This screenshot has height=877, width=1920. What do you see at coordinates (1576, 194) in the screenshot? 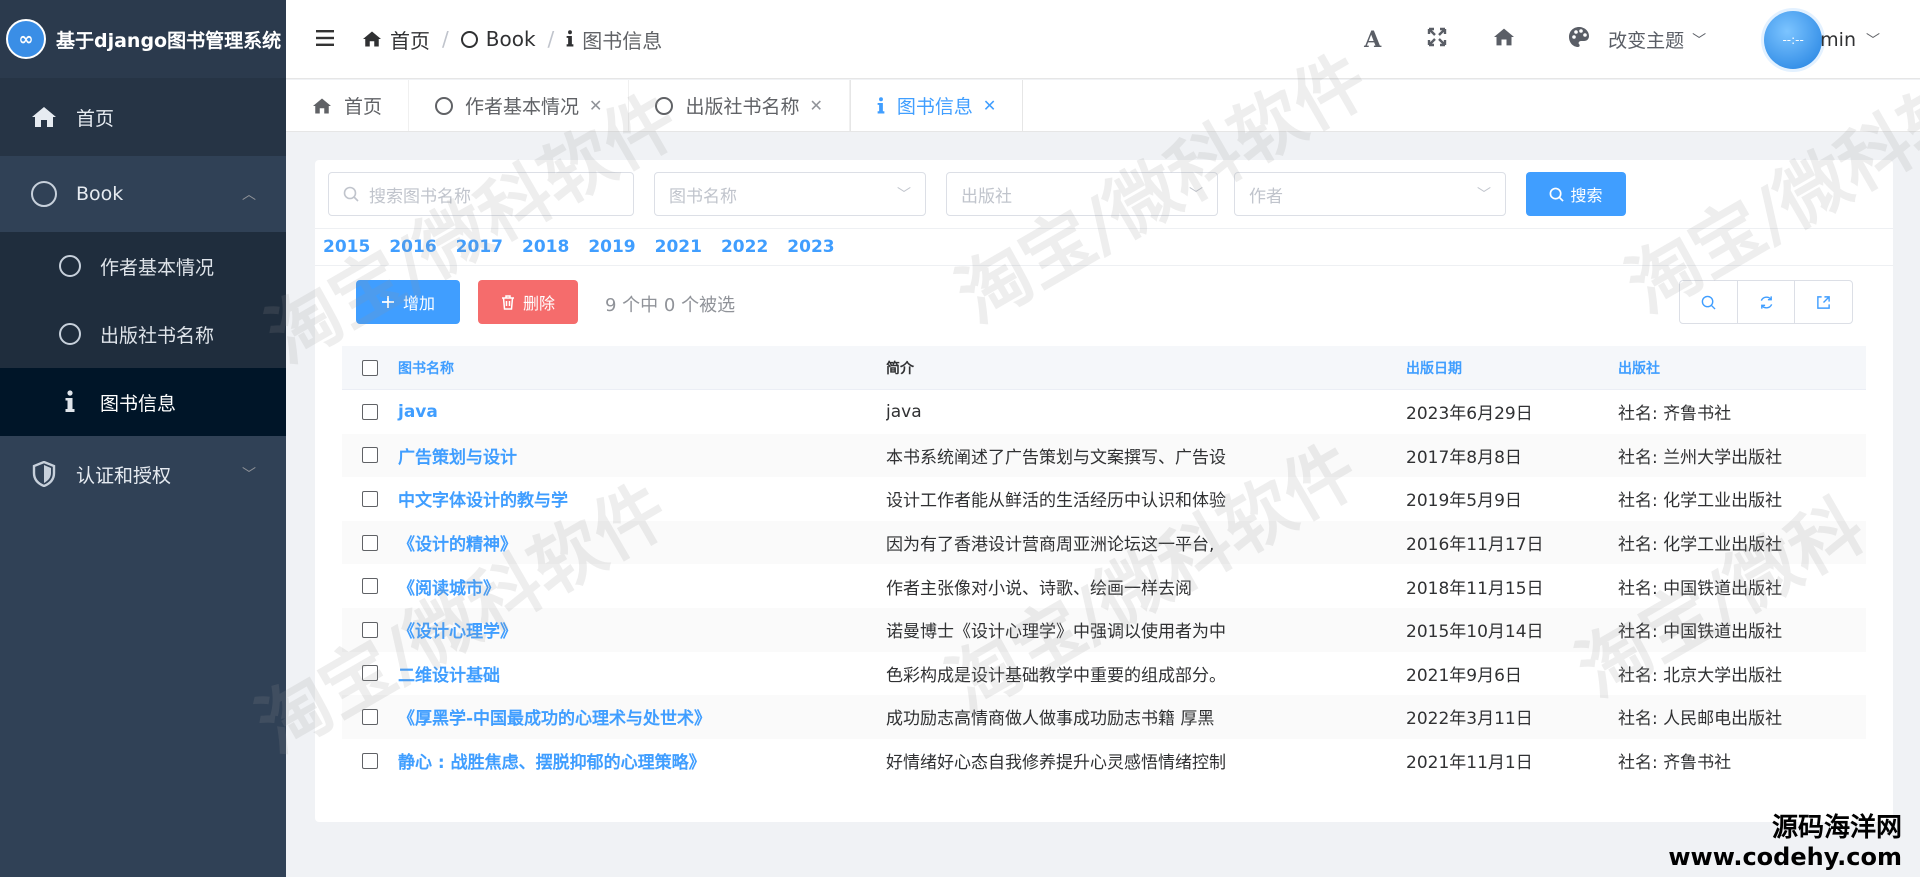
I see `search-button: 搜索` at bounding box center [1576, 194].